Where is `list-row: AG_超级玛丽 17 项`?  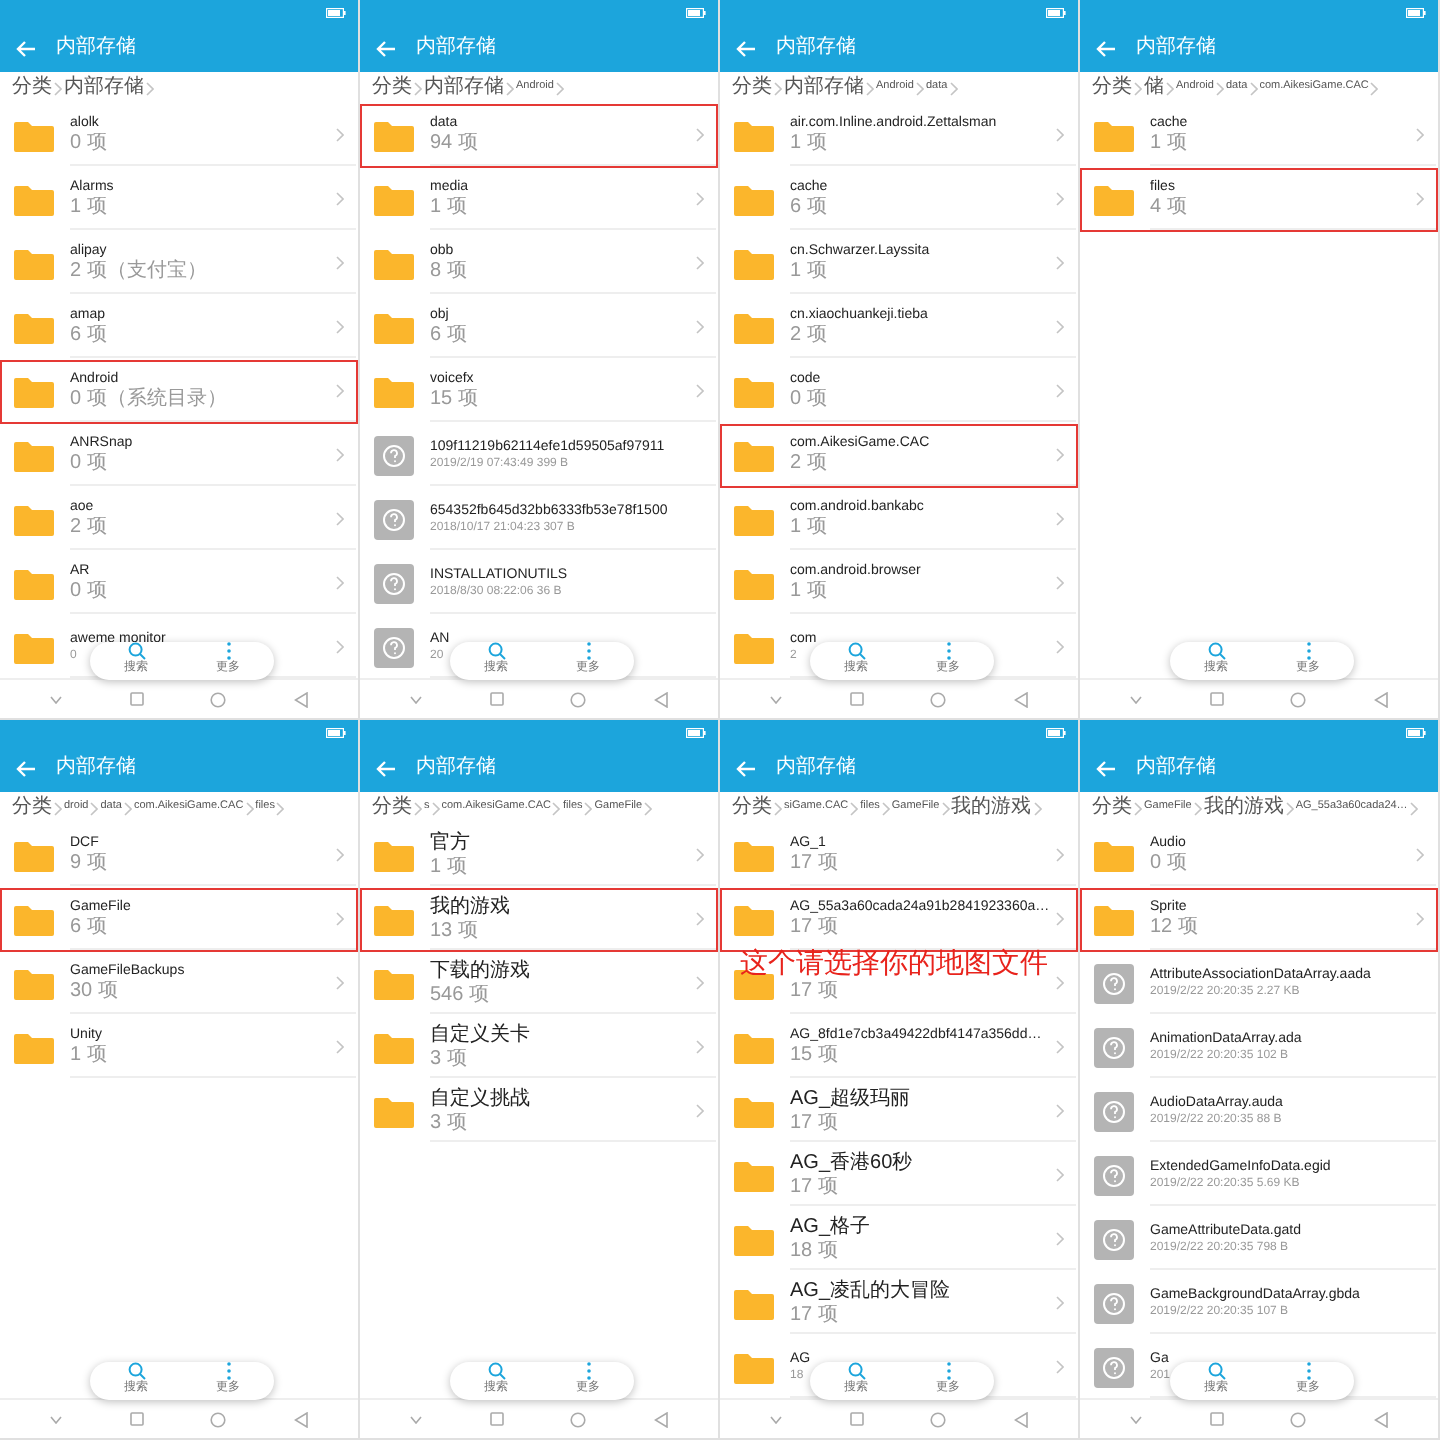
list-row: AG_超级玛丽 17 项 is located at coordinates (899, 1112).